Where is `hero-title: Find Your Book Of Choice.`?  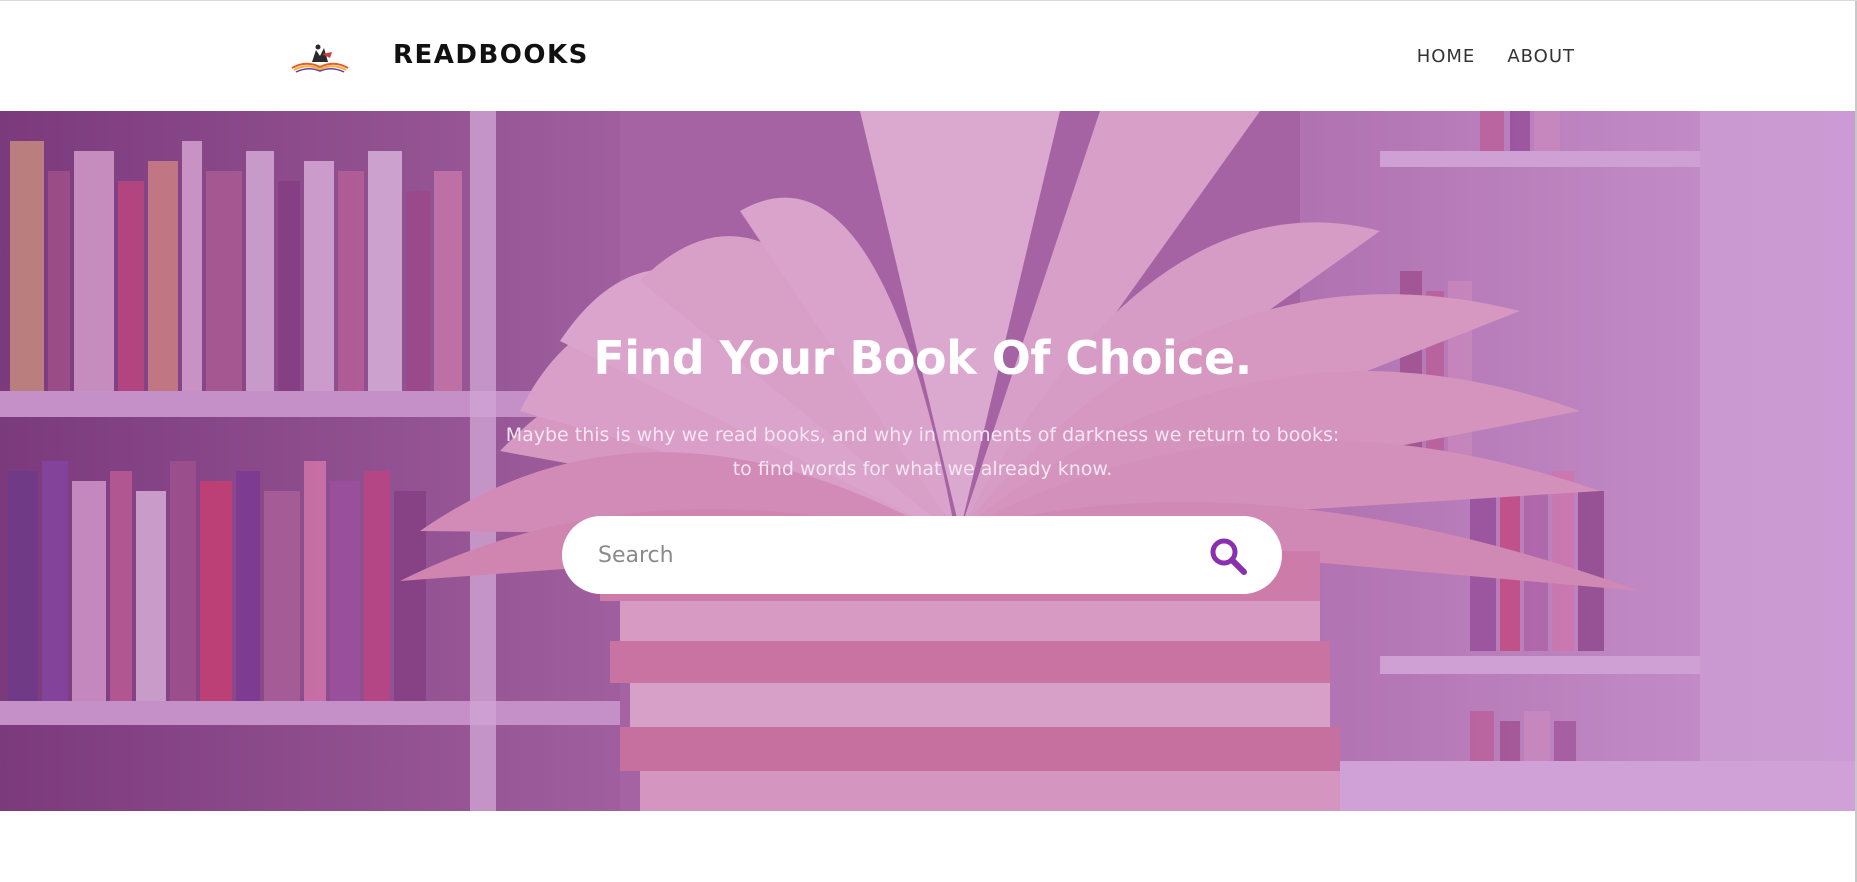 hero-title: Find Your Book Of Choice. is located at coordinates (922, 358).